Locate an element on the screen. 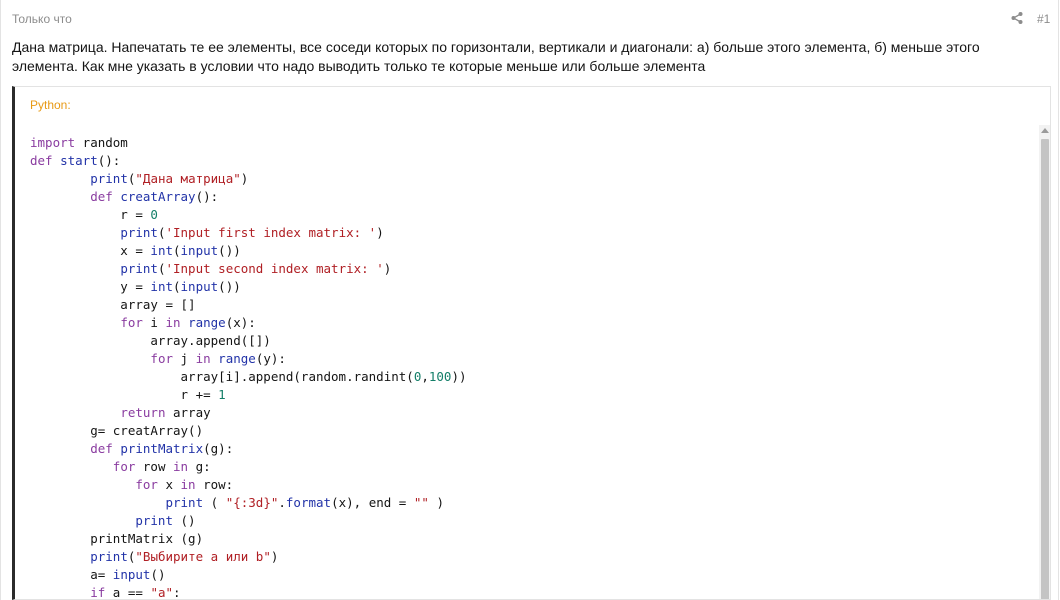 Image resolution: width=1060 pixels, height=600 pixels. code-line: if a == "a": is located at coordinates (248, 592).